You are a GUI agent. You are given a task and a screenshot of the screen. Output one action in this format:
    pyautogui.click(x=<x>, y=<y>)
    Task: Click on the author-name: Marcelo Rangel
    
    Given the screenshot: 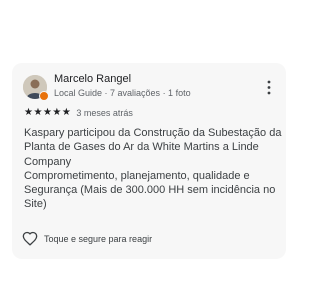 What is the action you would take?
    pyautogui.click(x=92, y=79)
    